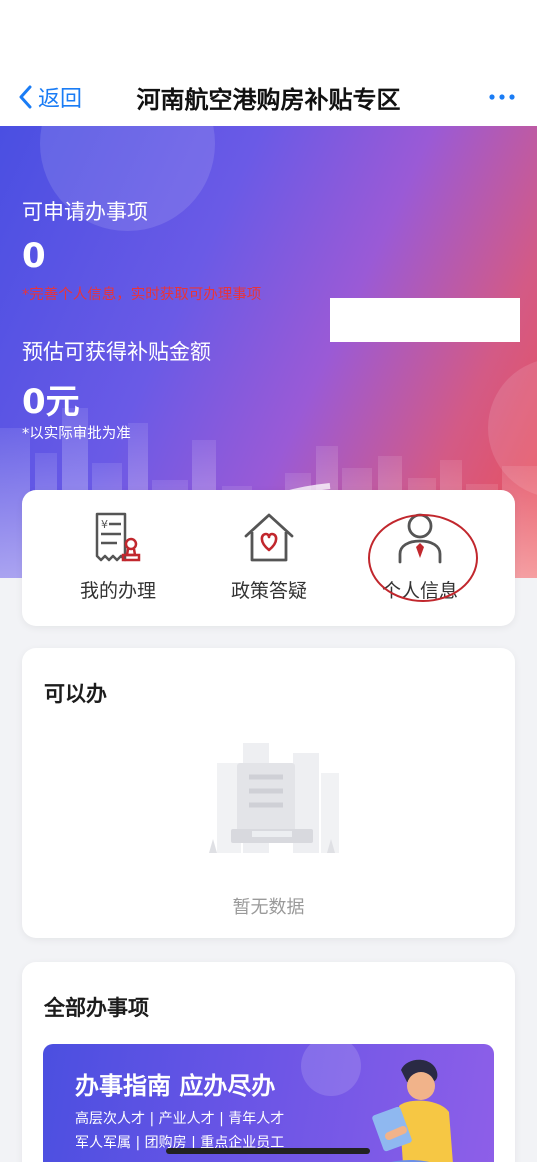 The image size is (537, 1162). Describe the element at coordinates (269, 537) in the screenshot. I see `house-heart-icon` at that location.